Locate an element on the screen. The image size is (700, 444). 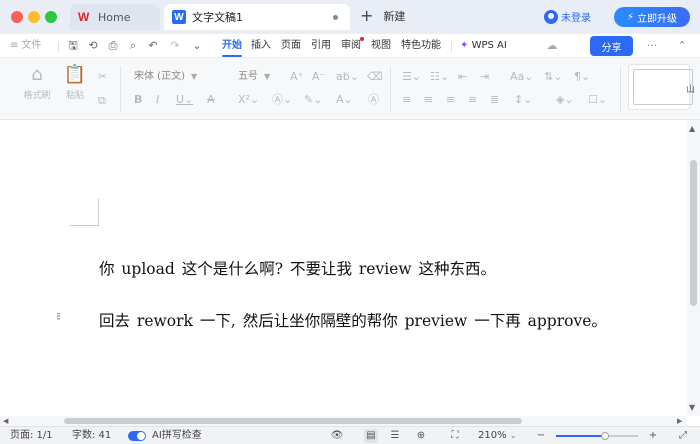
upgrade-button: ⚡ 立即升级 is located at coordinates (652, 17).